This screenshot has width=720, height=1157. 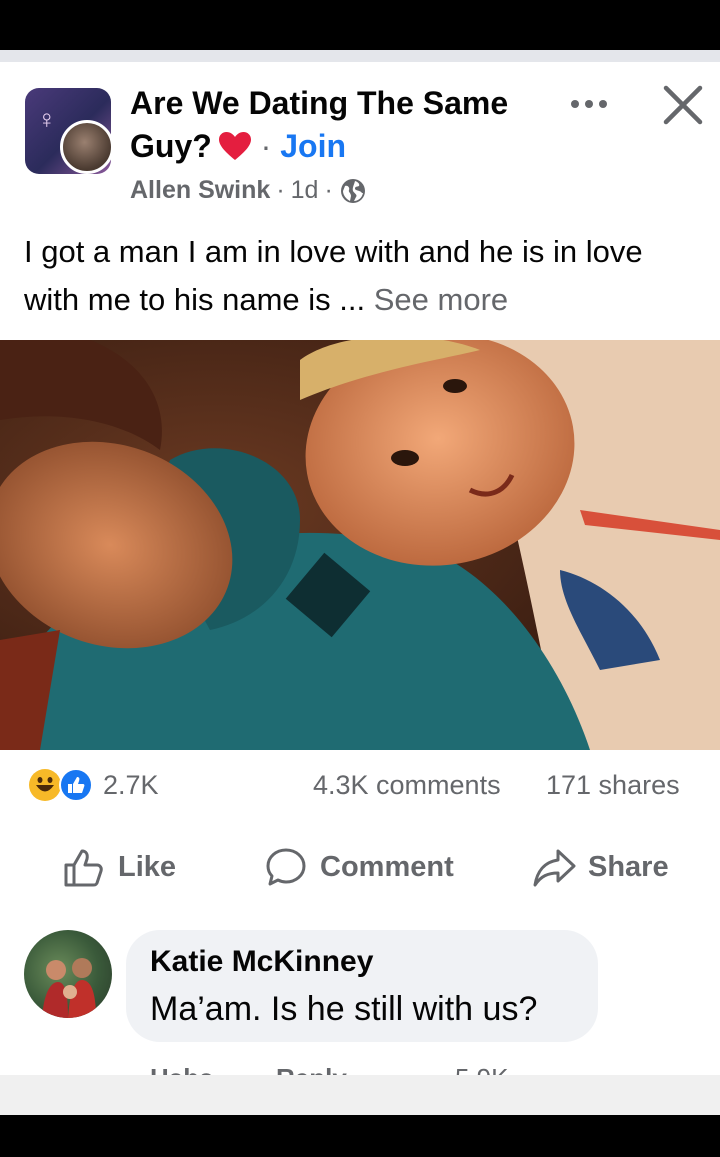 What do you see at coordinates (305, 190) in the screenshot?
I see `post-time: 1d` at bounding box center [305, 190].